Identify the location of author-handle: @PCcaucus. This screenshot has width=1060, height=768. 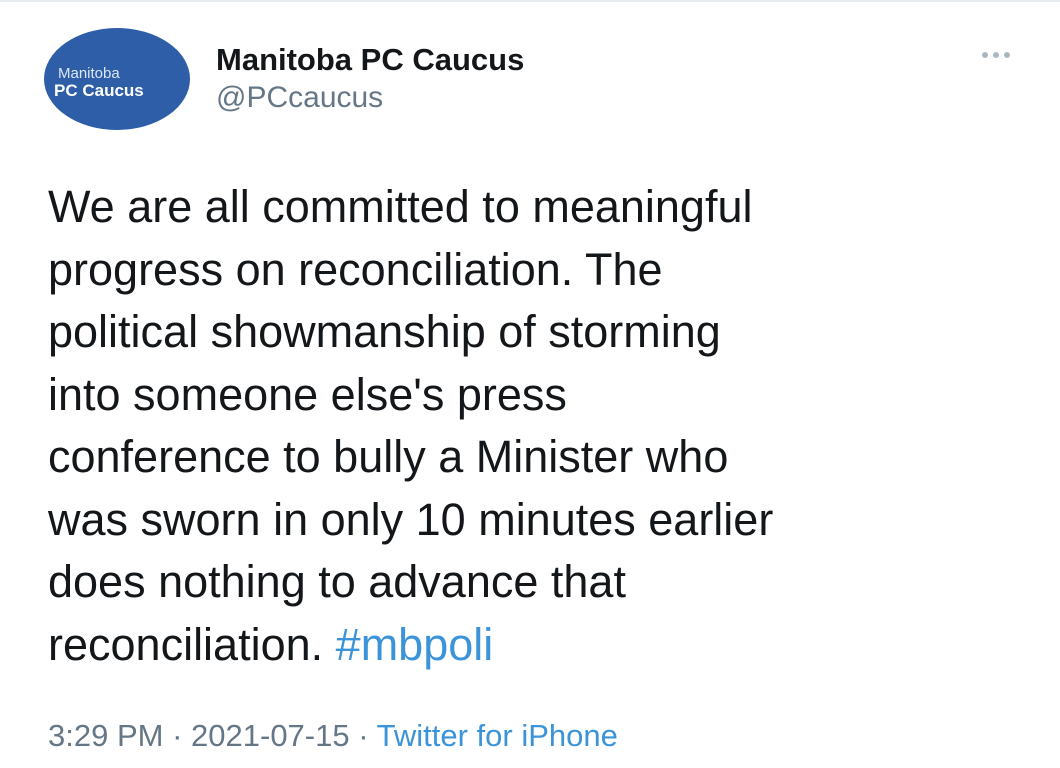
(370, 98).